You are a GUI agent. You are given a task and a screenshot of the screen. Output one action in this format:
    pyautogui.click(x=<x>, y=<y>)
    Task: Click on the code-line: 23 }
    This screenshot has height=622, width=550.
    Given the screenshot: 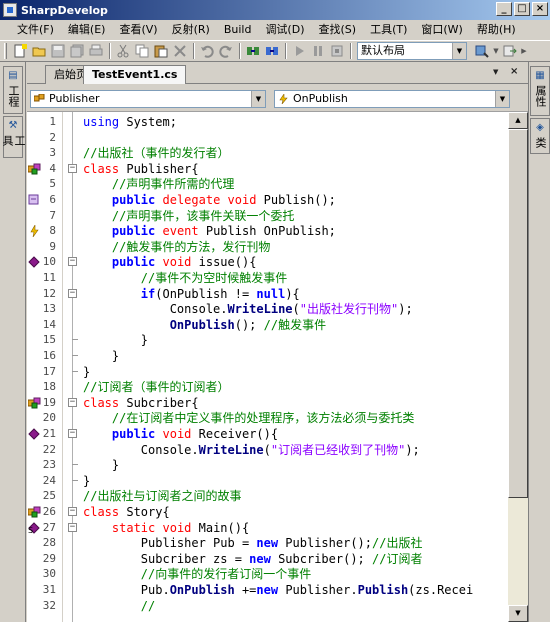 What is the action you would take?
    pyautogui.click(x=267, y=465)
    